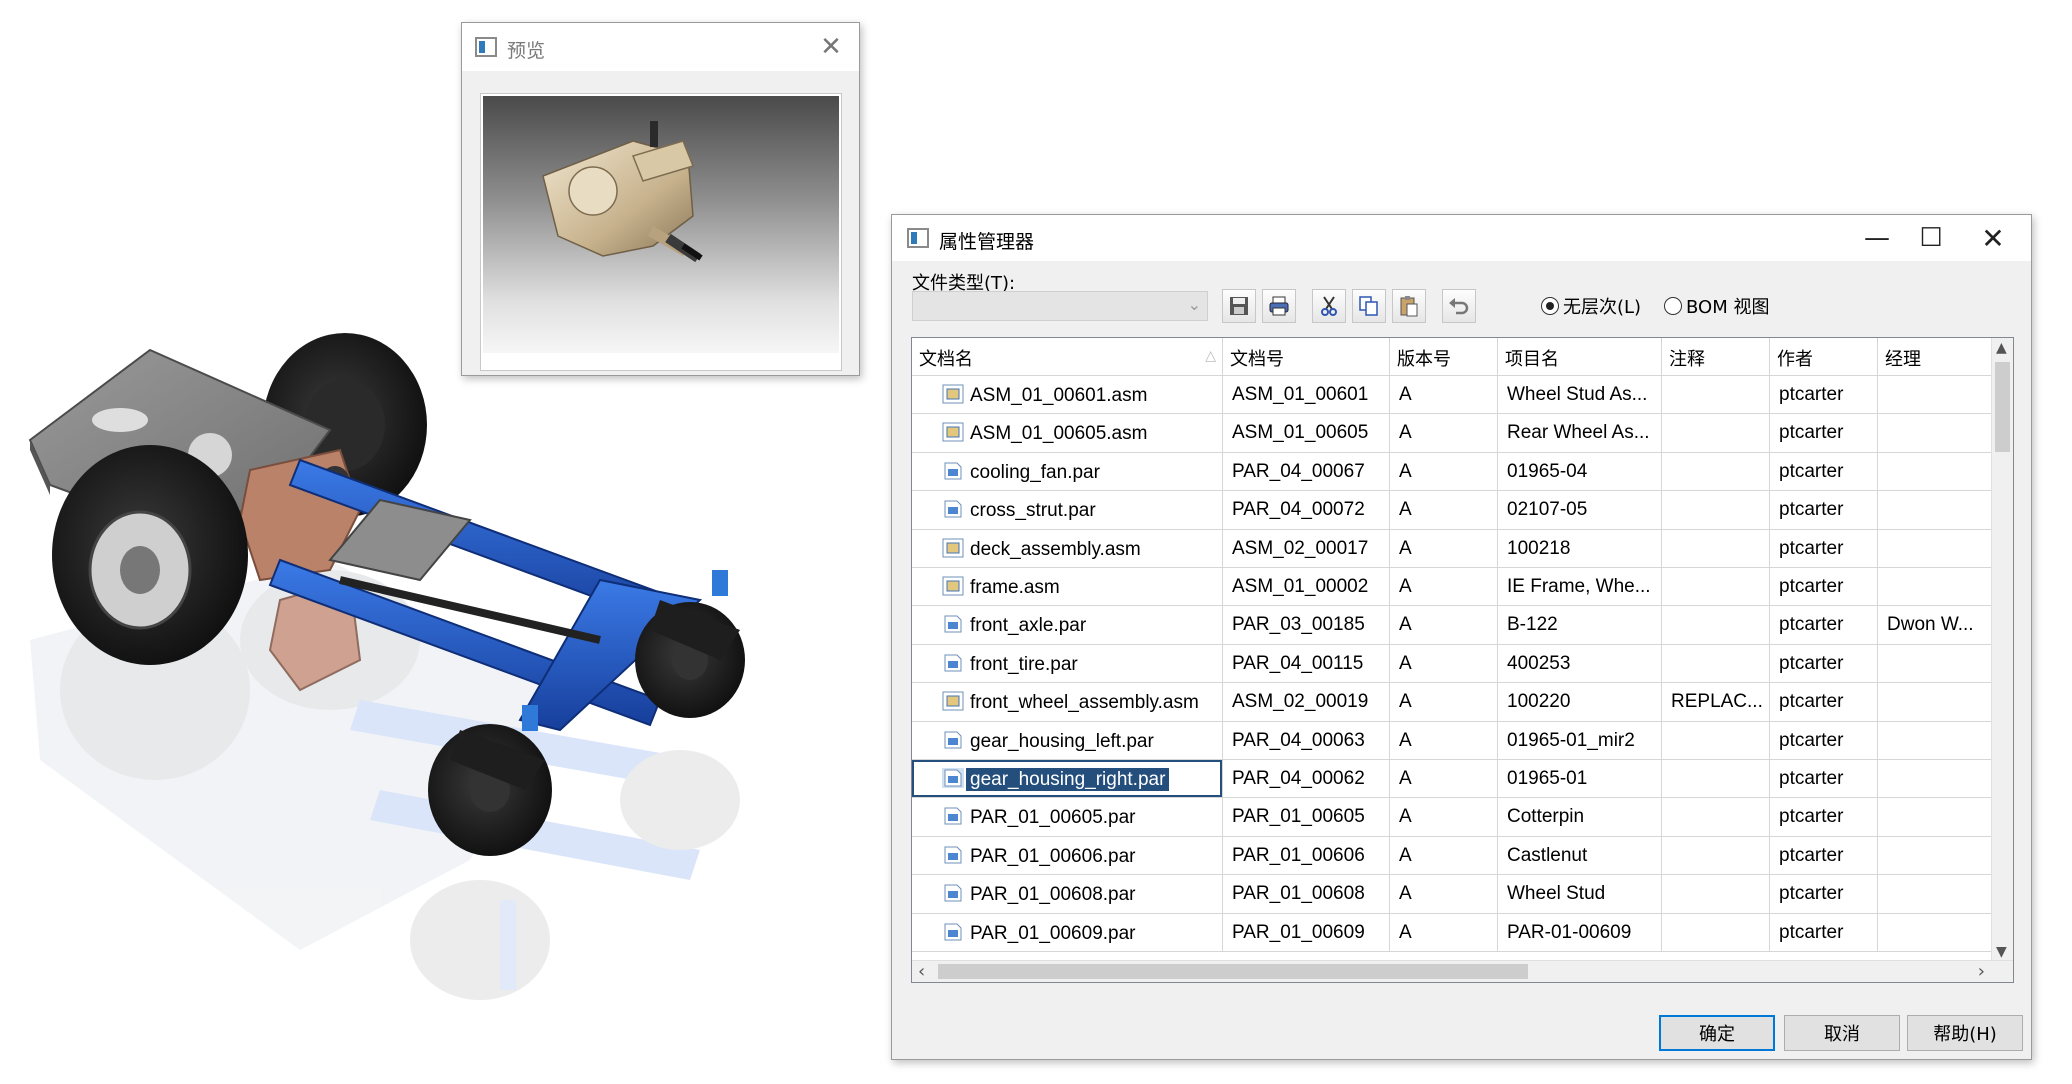 This screenshot has height=1084, width=2072. I want to click on table-cell-name: gear_housing_left.par, so click(1067, 740).